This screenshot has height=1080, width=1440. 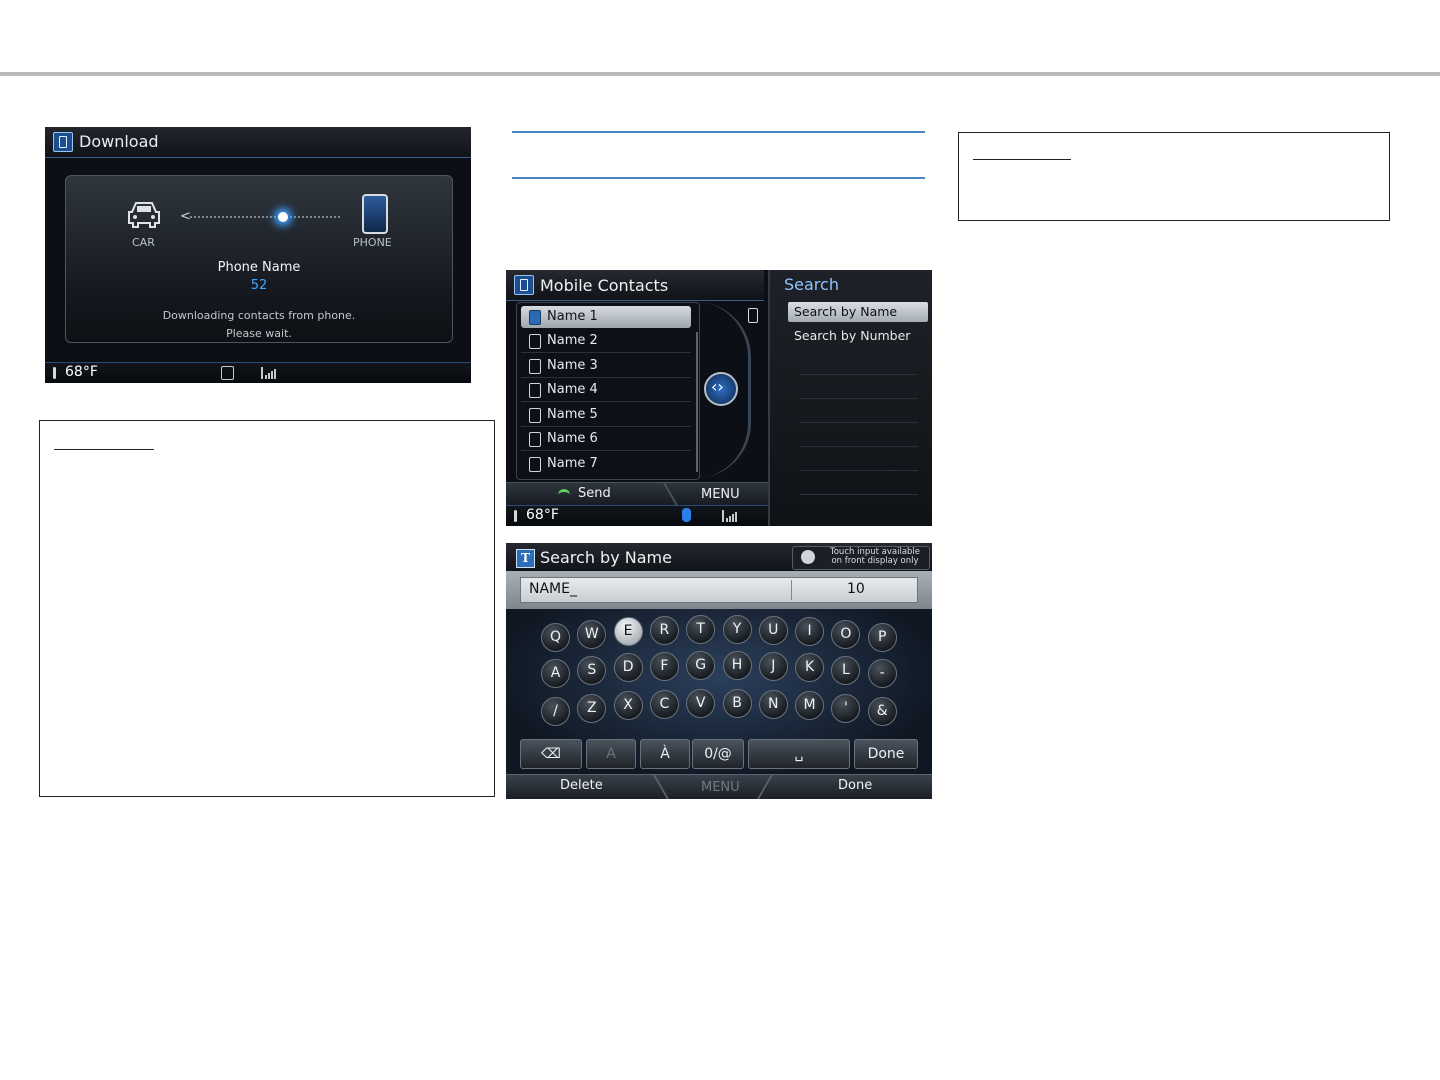 What do you see at coordinates (701, 703) in the screenshot?
I see `key-v: V` at bounding box center [701, 703].